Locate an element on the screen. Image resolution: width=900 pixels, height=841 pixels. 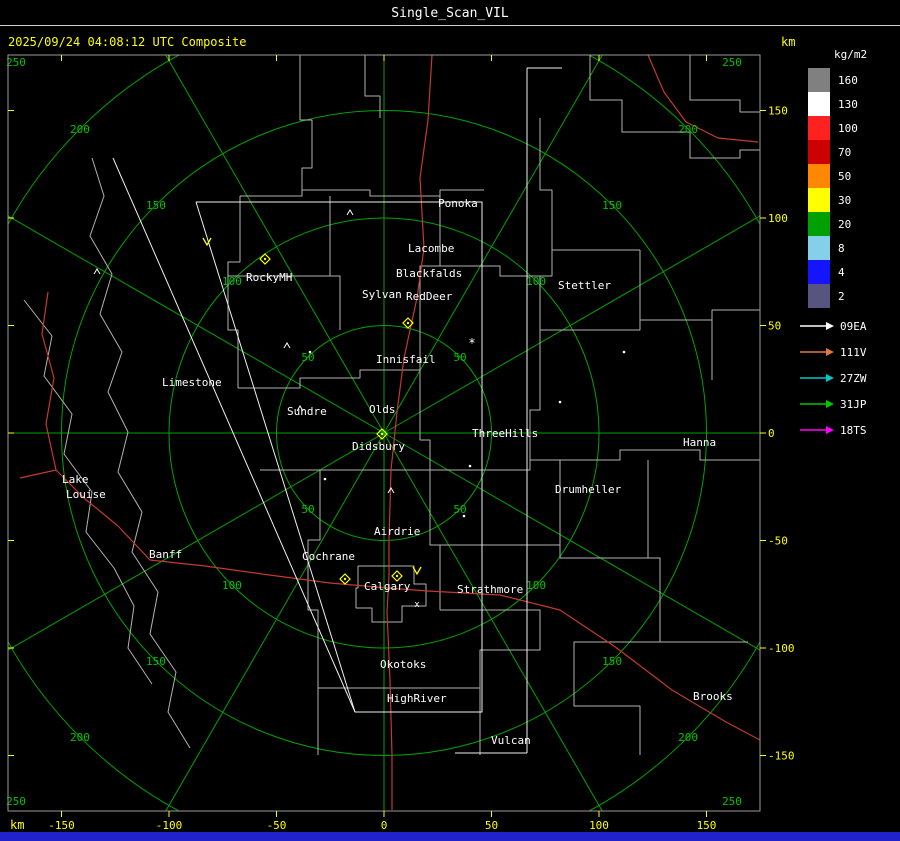
y-axis-label: 0 is located at coordinates (771, 433).